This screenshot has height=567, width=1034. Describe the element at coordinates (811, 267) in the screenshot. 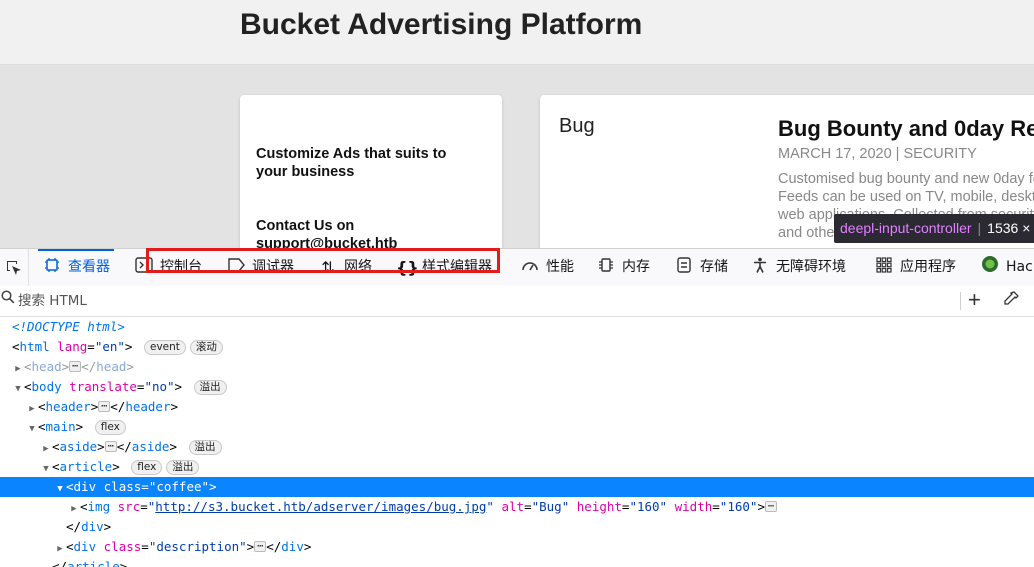

I see `tab-label: 无障碍环境` at that location.